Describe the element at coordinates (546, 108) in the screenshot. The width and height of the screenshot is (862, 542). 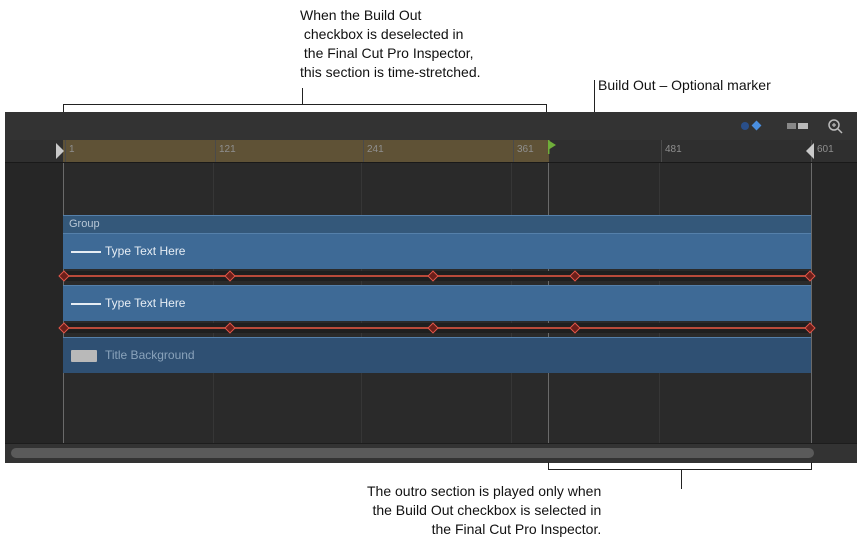
I see `top-bracket-right-end` at that location.